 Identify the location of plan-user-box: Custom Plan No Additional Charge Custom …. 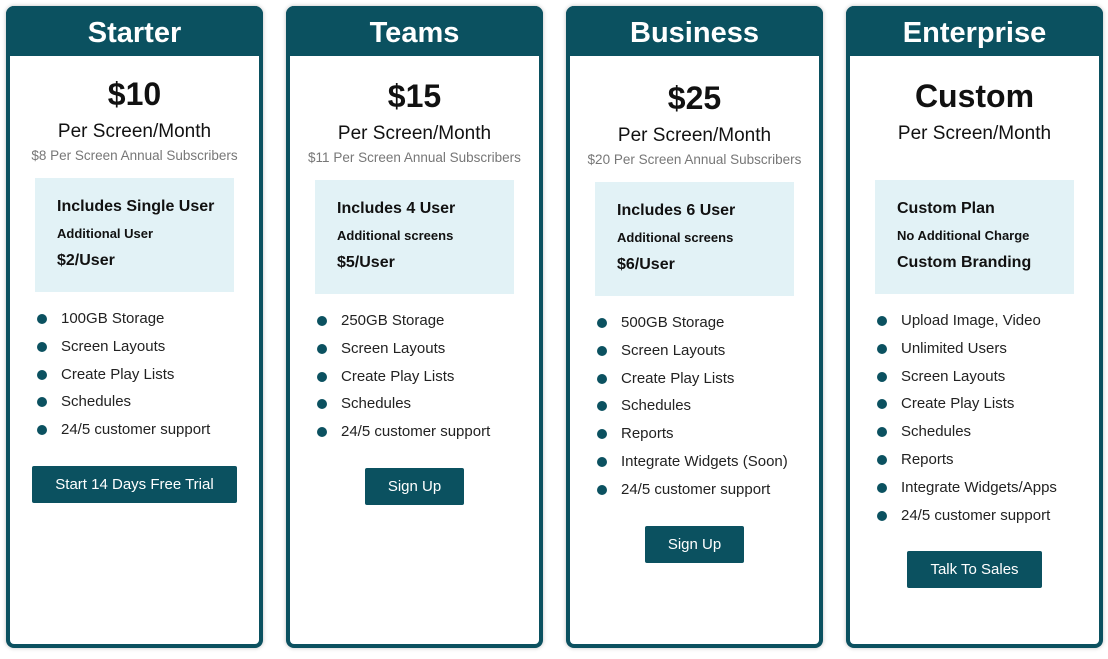
(974, 237).